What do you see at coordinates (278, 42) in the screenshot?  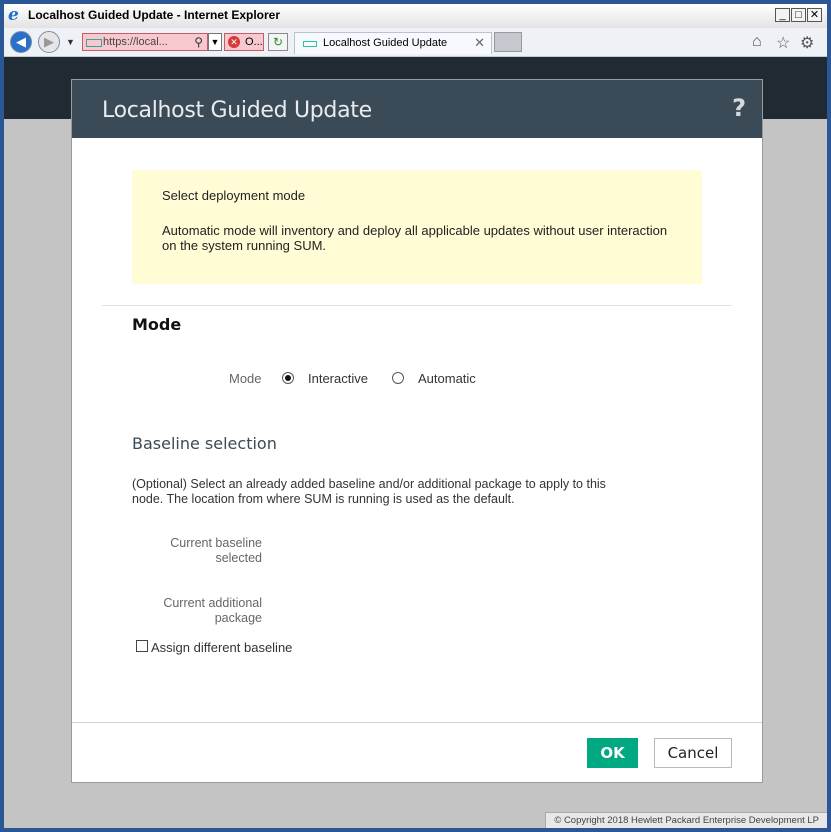 I see `refresh-icon: ↻` at bounding box center [278, 42].